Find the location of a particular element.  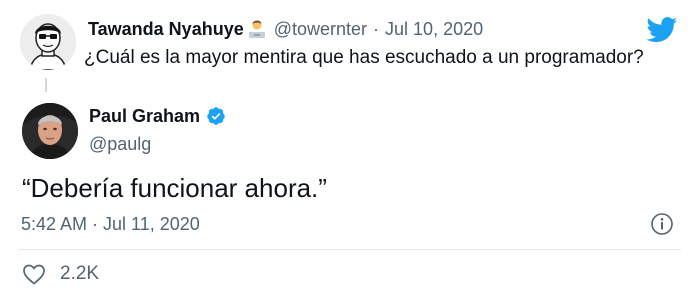

twitter-bird-icon is located at coordinates (662, 30).